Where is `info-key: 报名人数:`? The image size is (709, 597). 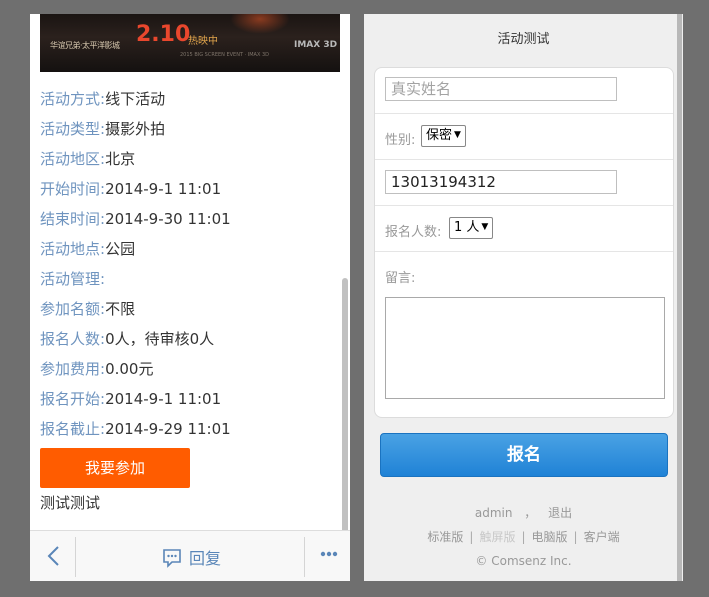
info-key: 报名人数: is located at coordinates (73, 339).